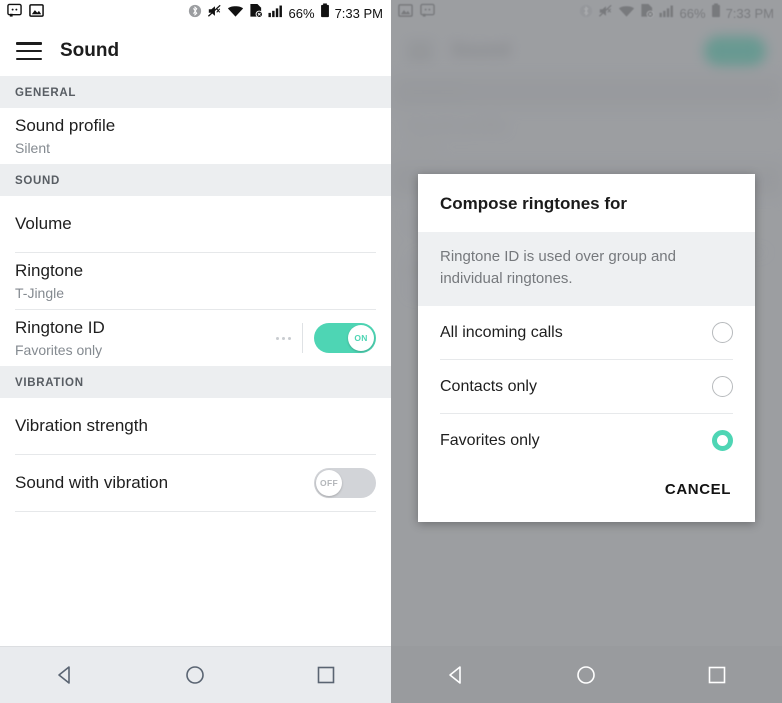 The width and height of the screenshot is (782, 703). I want to click on settings-row-volume: Volume, so click(195, 224).